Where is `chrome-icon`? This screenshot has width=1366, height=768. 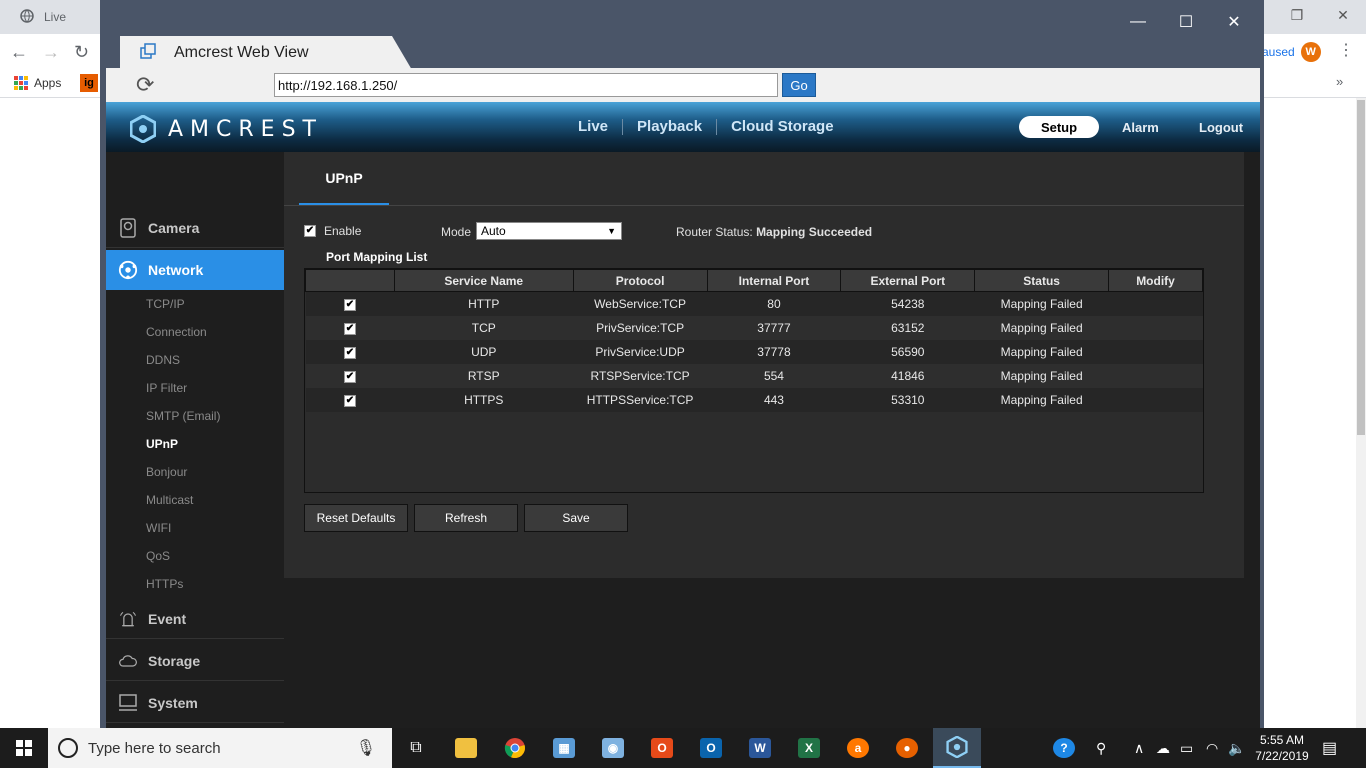
chrome-icon is located at coordinates (515, 748).